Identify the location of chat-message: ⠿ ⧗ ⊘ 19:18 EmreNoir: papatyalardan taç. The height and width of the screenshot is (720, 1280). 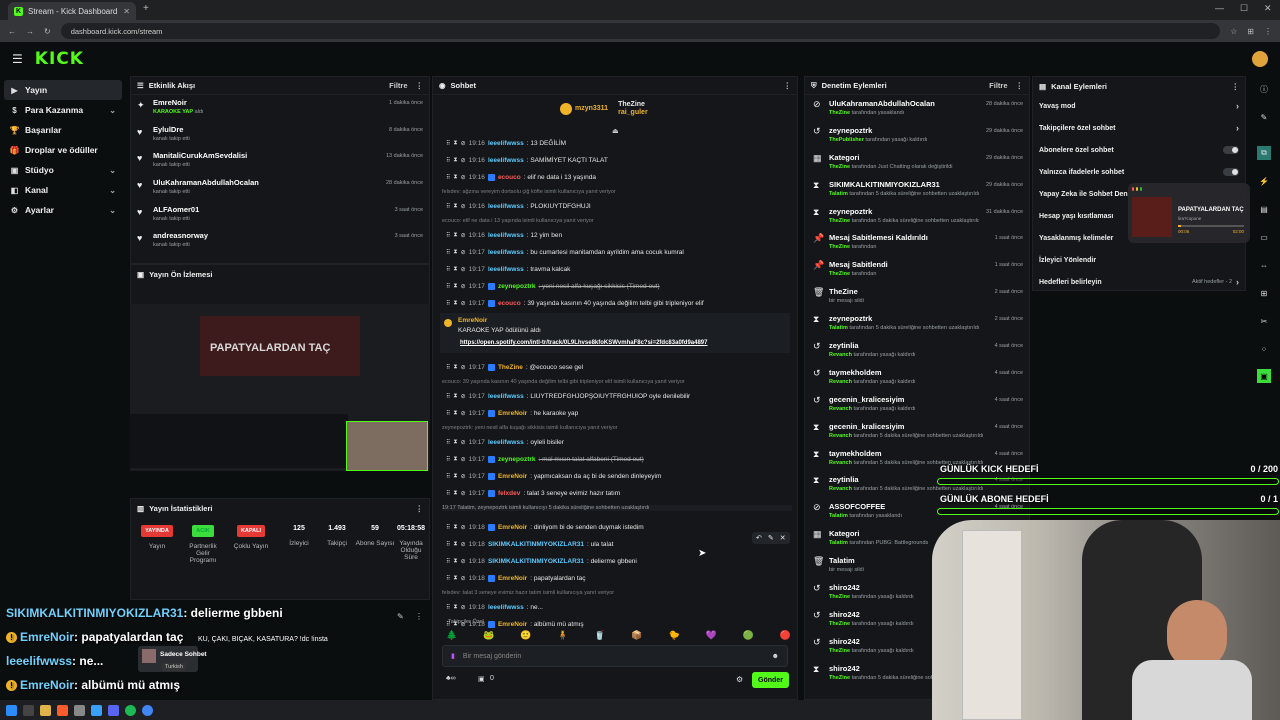
(618, 578).